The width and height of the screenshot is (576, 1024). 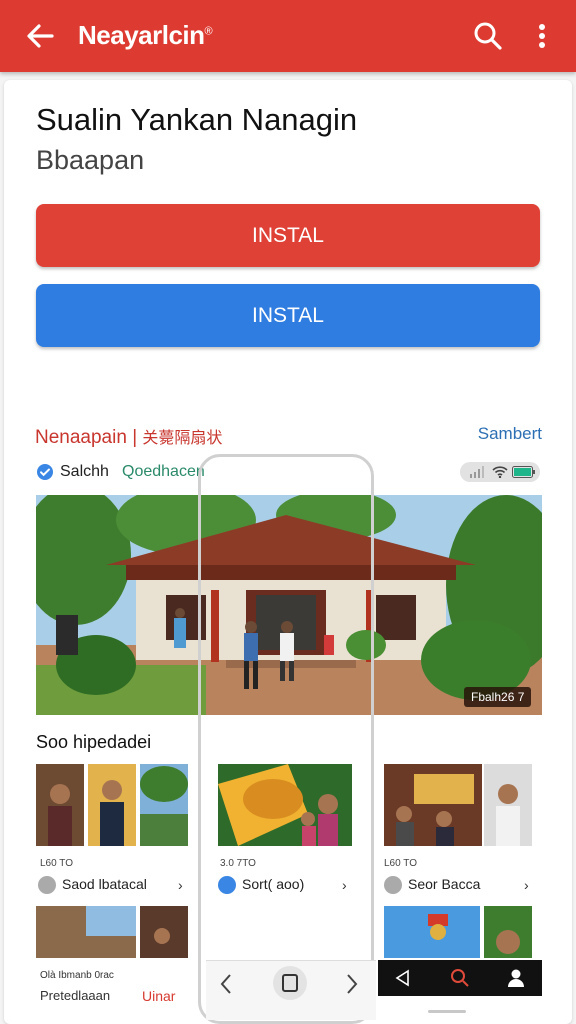 I want to click on arrow-left-icon, so click(x=40, y=36).